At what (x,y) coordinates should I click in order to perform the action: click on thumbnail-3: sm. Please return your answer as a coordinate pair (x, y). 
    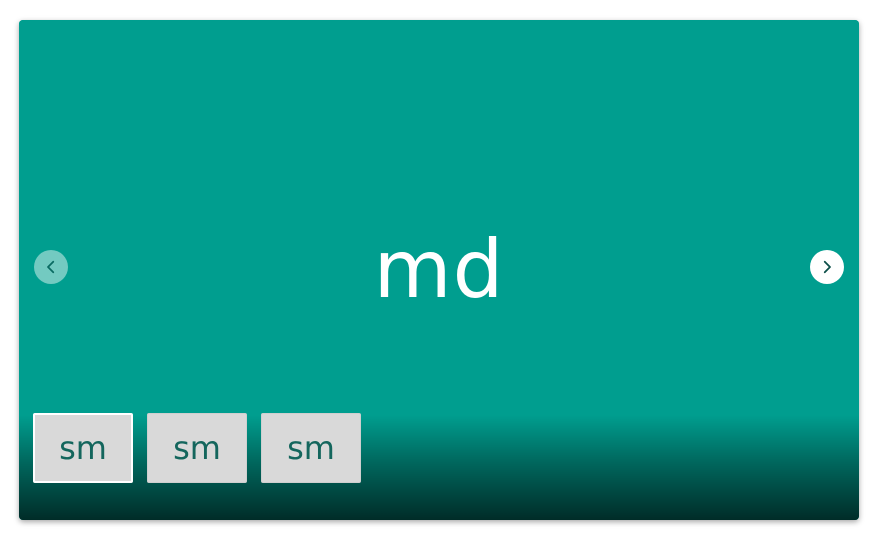
    Looking at the image, I should click on (311, 448).